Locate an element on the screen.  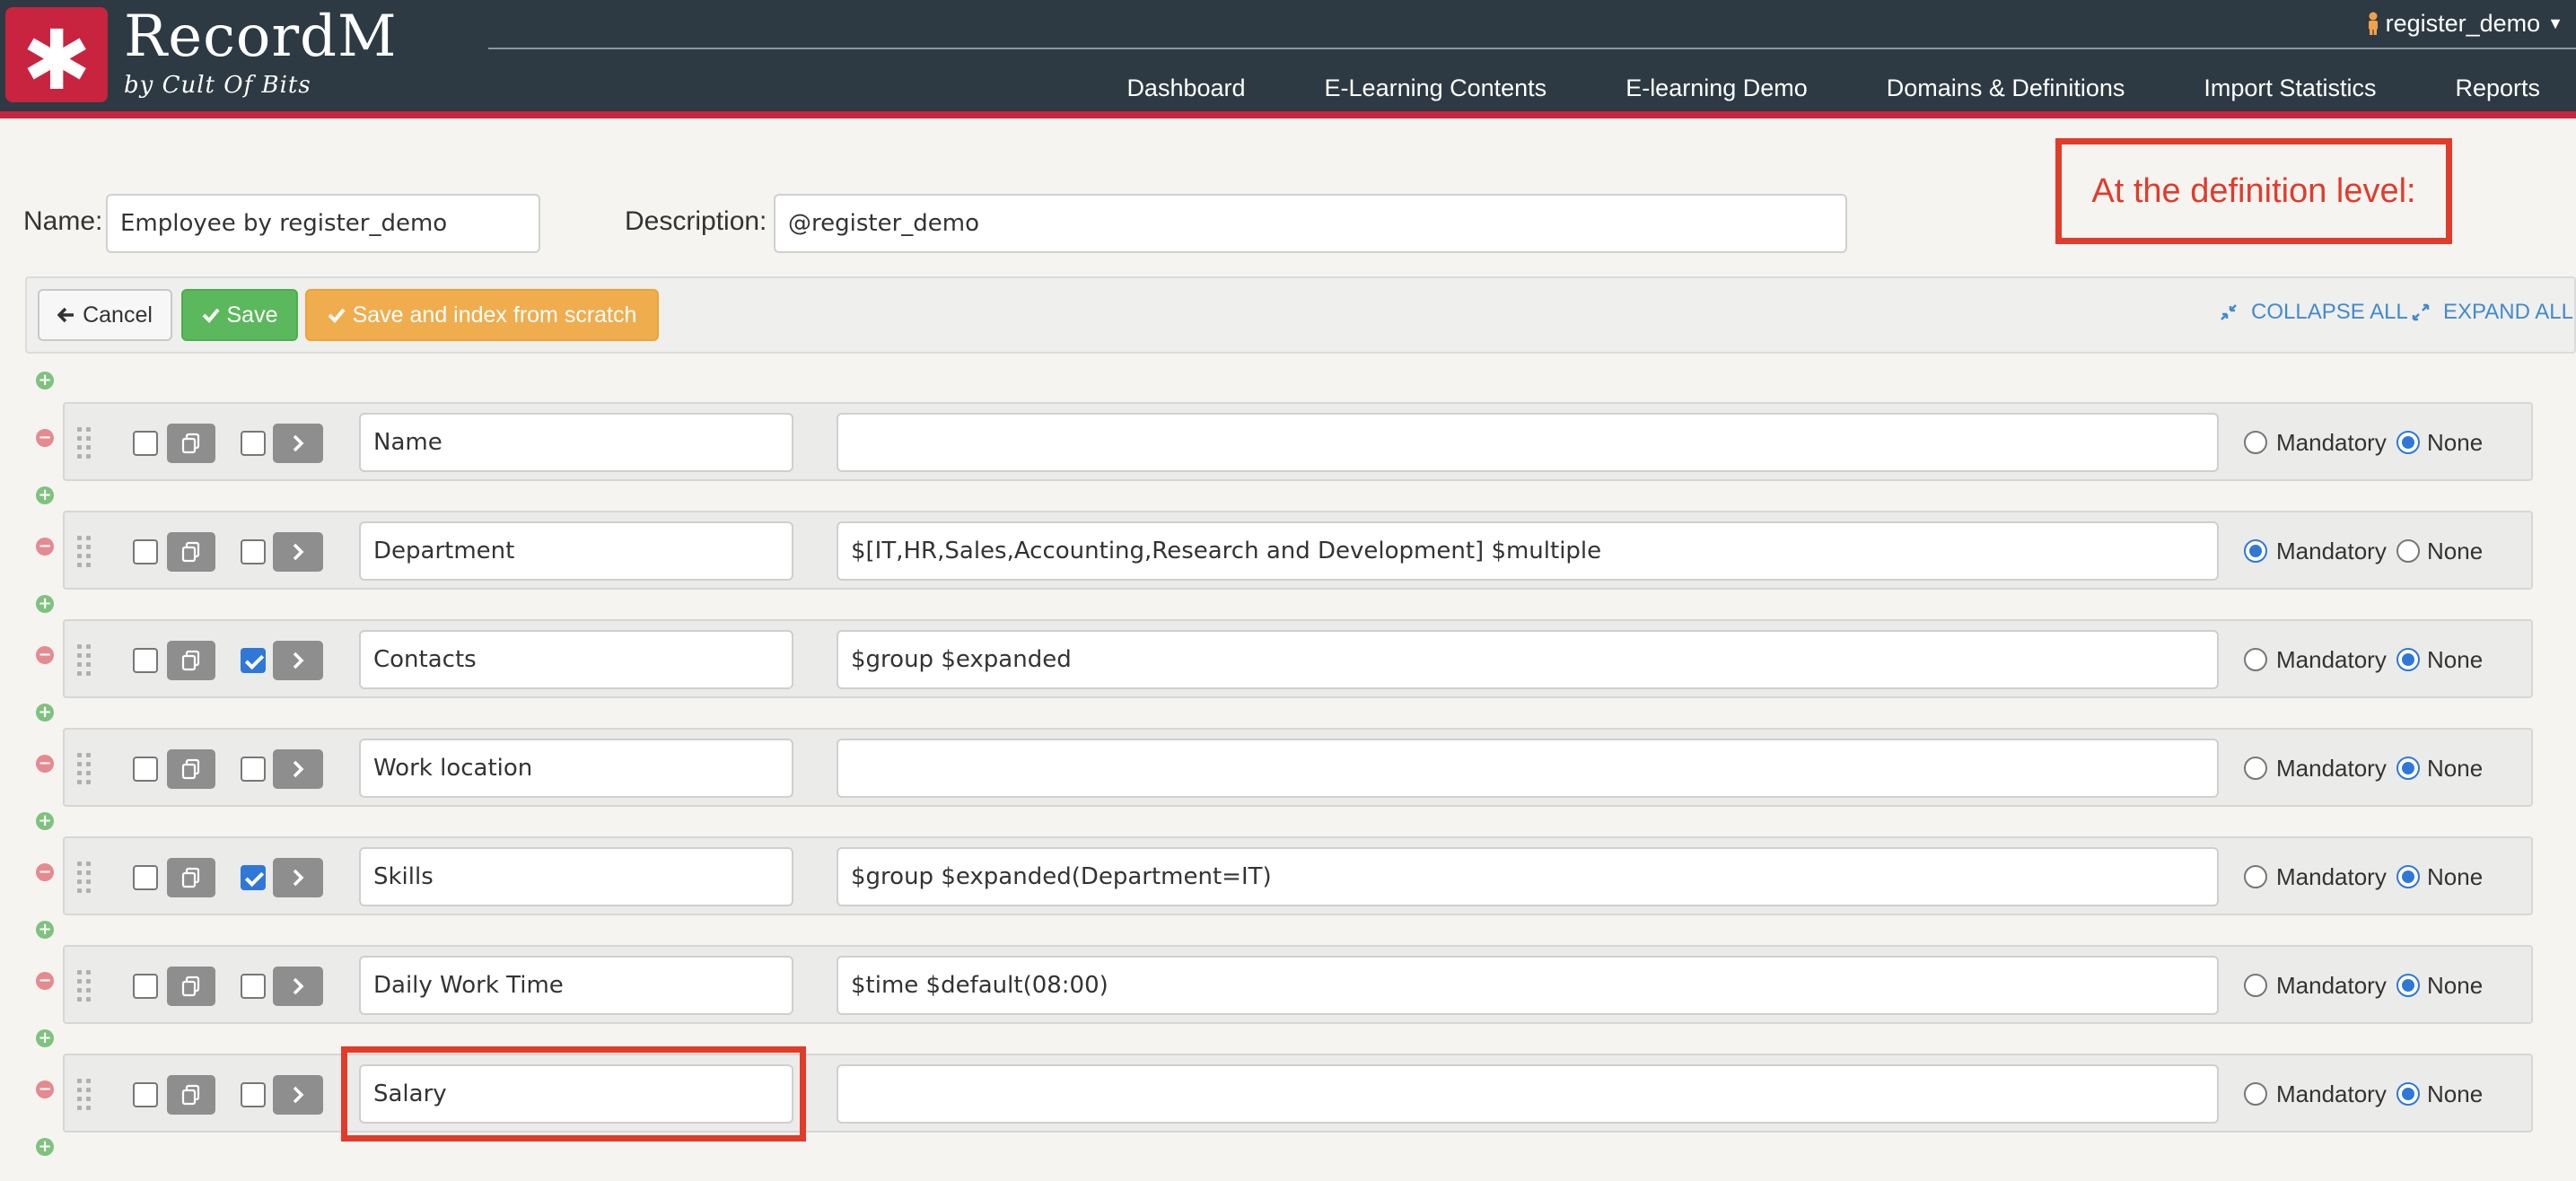
expand-arrows-icon is located at coordinates (2421, 312).